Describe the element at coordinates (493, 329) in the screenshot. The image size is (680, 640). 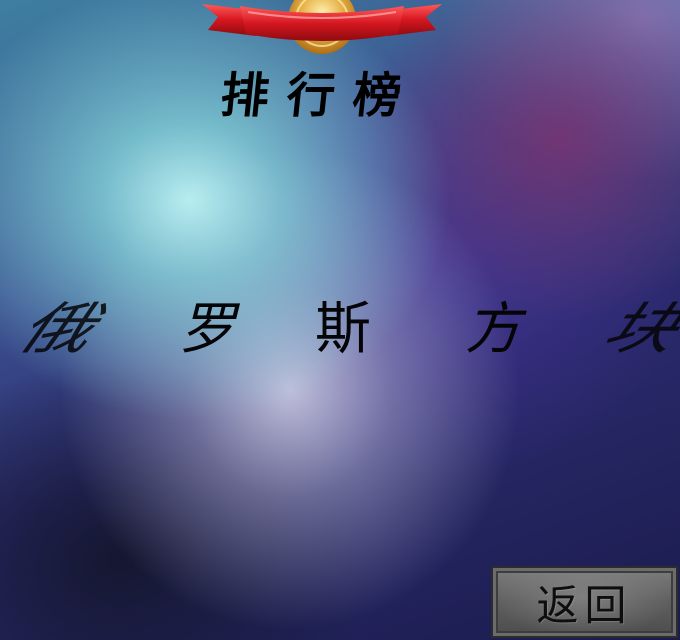
I see `game-name-char: 方` at that location.